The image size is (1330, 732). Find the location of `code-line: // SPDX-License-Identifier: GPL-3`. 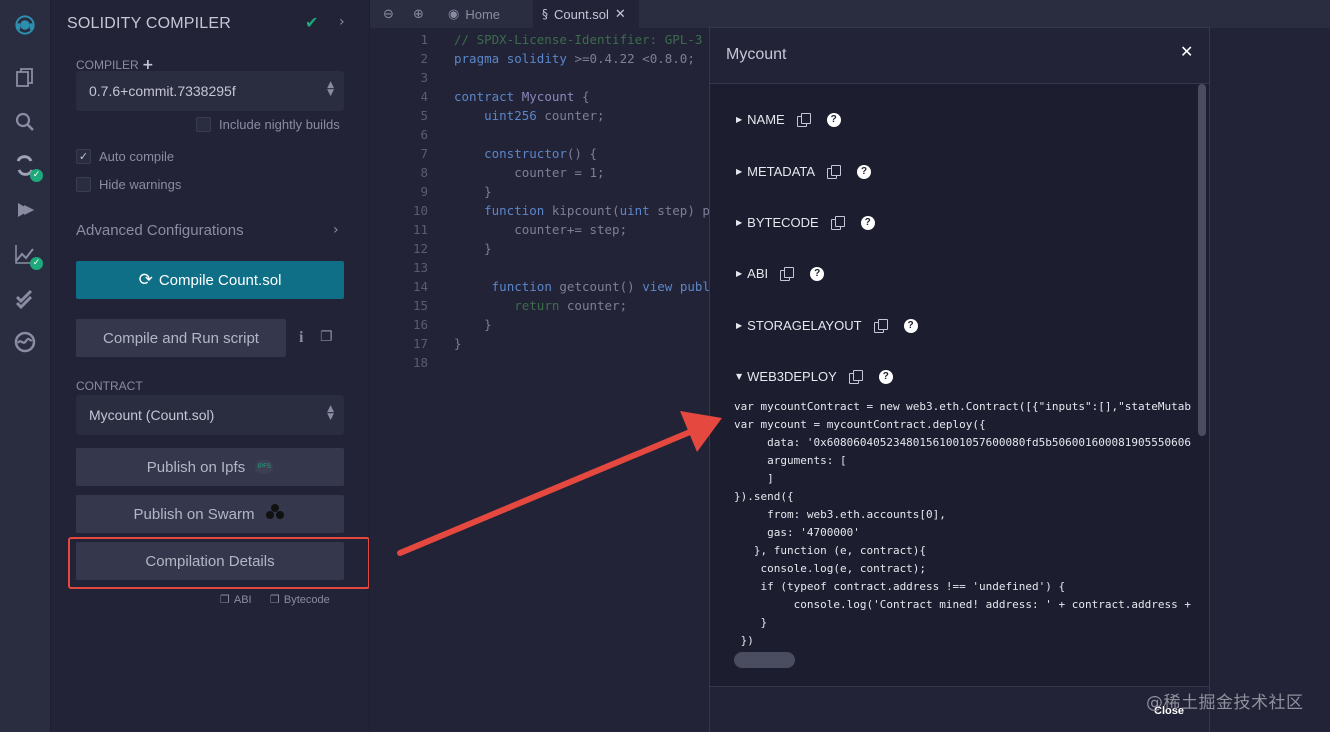

code-line: // SPDX-License-Identifier: GPL-3 is located at coordinates (578, 39).